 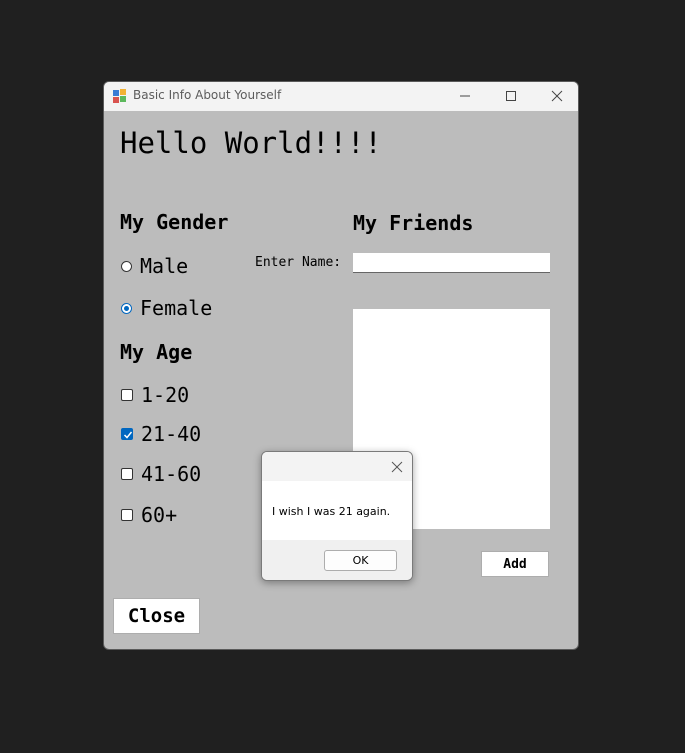 What do you see at coordinates (165, 395) in the screenshot?
I see `age-label-1-20: 1-20` at bounding box center [165, 395].